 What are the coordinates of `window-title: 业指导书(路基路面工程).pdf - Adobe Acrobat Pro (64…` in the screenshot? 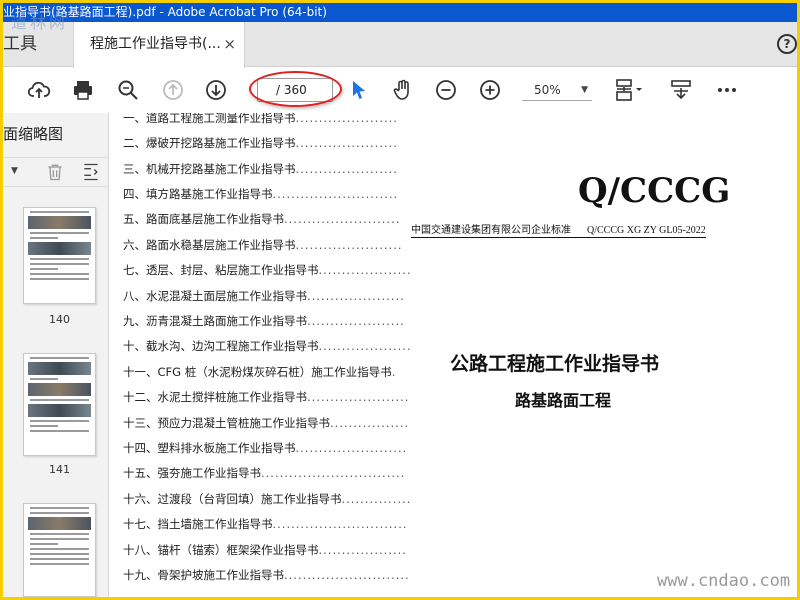 It's located at (165, 12).